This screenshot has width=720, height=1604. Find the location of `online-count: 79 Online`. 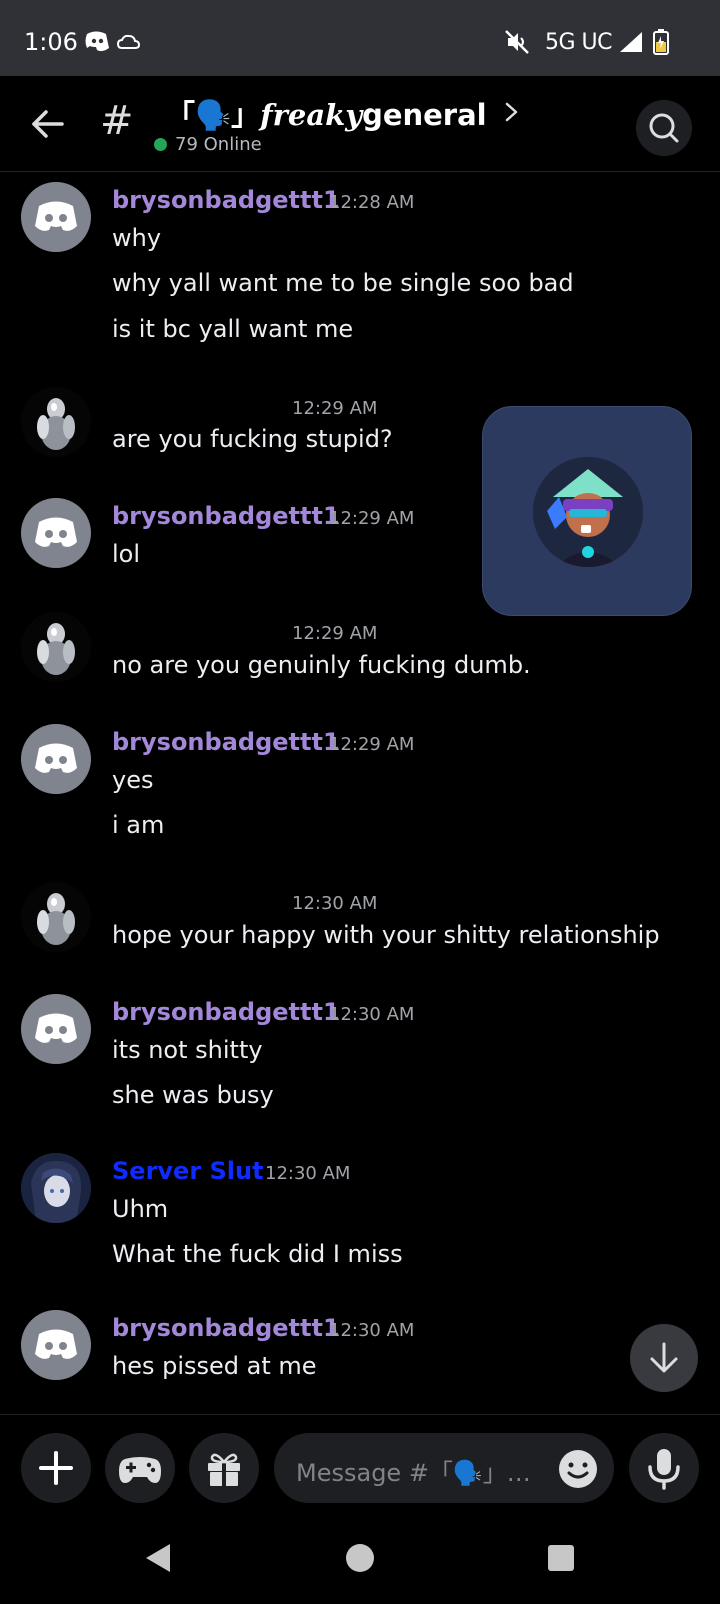

online-count: 79 Online is located at coordinates (218, 144).